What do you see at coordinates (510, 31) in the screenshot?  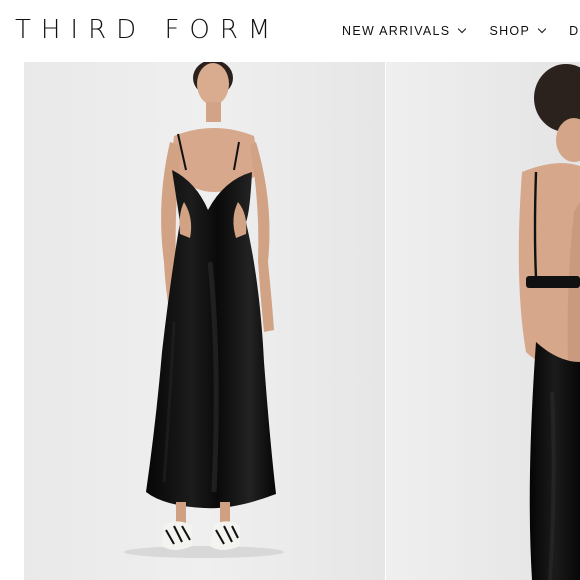 I see `nav-shop-label: SHOP` at bounding box center [510, 31].